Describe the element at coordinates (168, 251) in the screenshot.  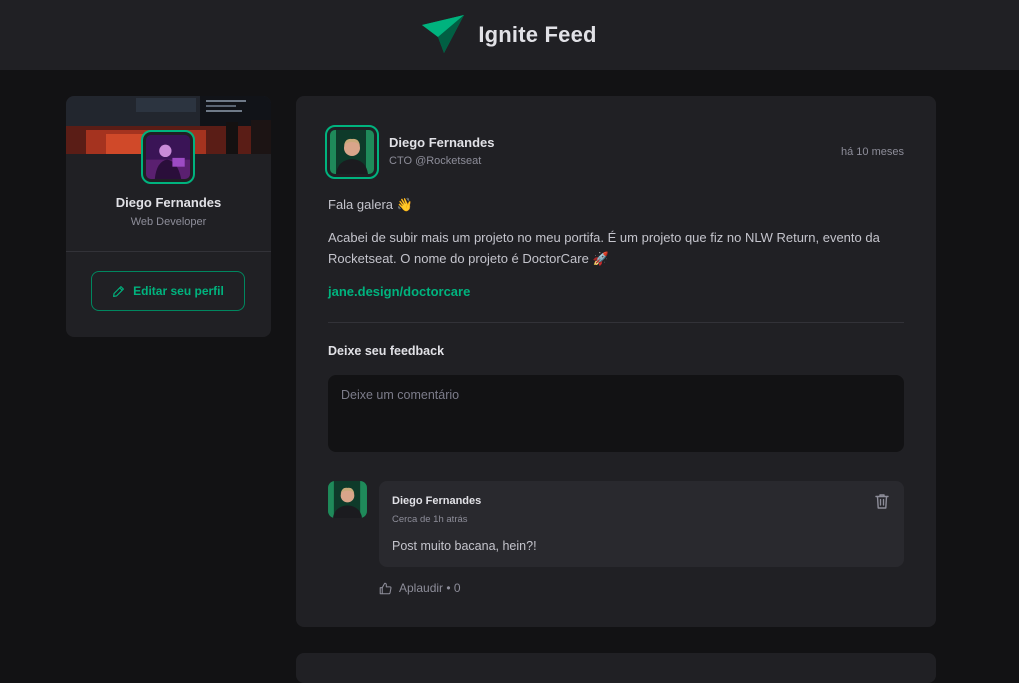
I see `sidebar-divider` at that location.